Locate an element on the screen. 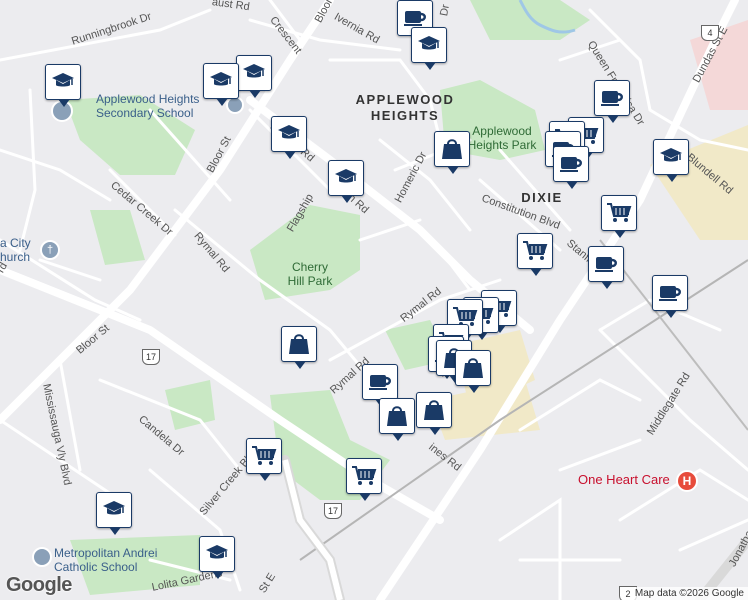  street-label: Dr is located at coordinates (445, 10).